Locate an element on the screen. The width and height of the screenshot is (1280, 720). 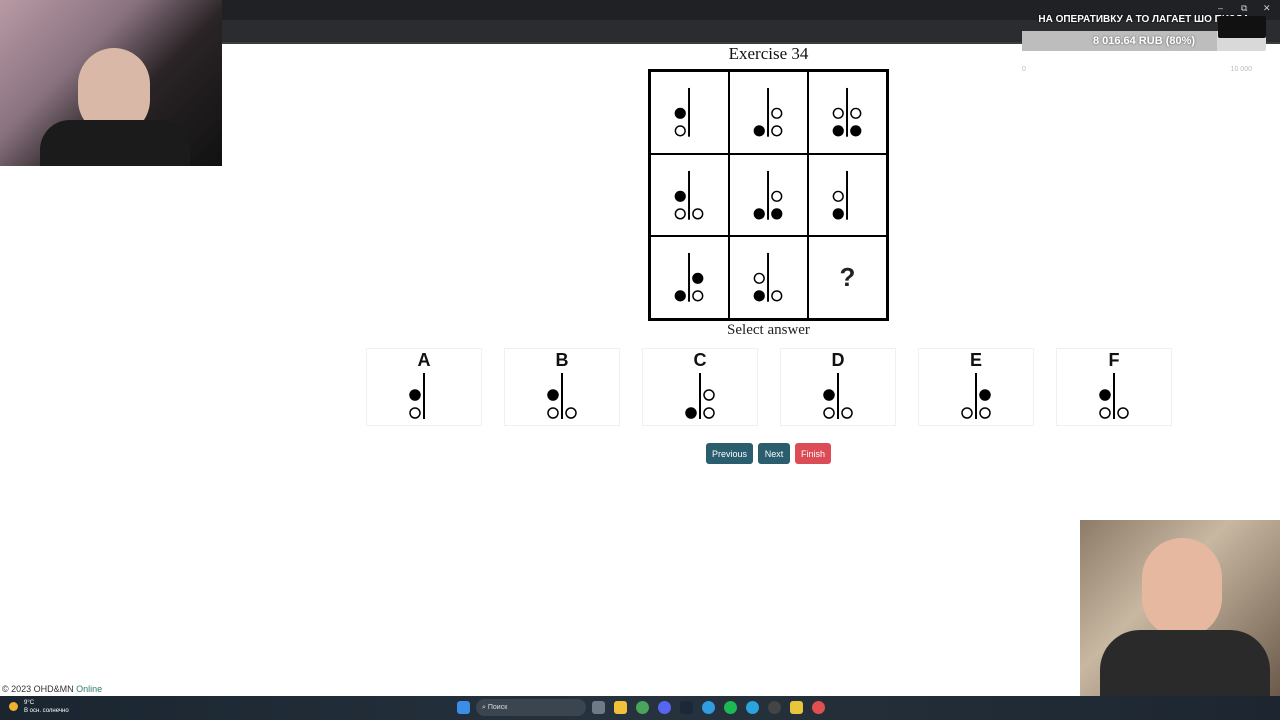
footer: © 2023 OHD&MN Online is located at coordinates (52, 689).